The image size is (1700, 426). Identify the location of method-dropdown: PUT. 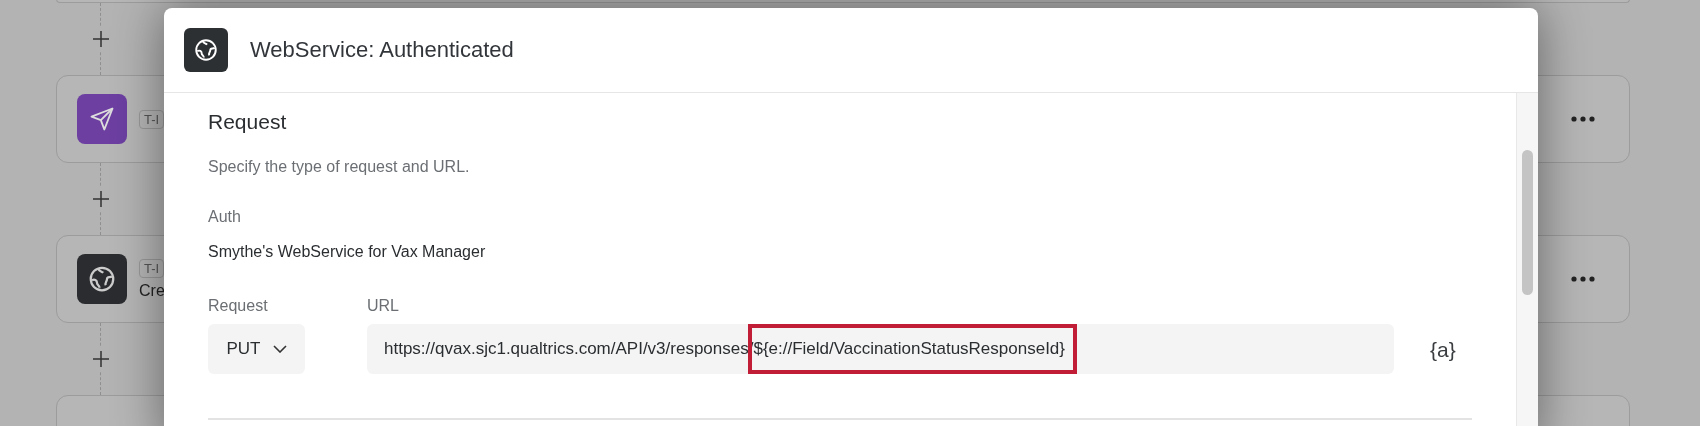
(256, 349).